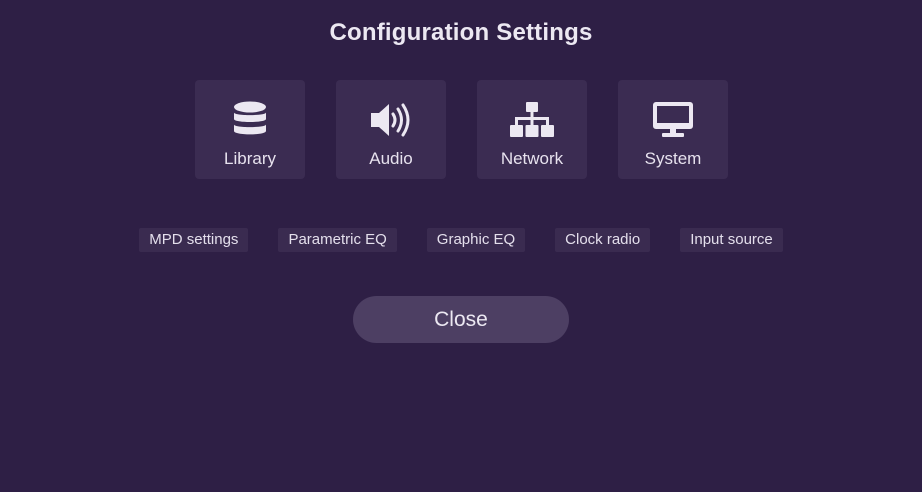 The height and width of the screenshot is (492, 922). Describe the element at coordinates (391, 120) in the screenshot. I see `speaker-icon` at that location.